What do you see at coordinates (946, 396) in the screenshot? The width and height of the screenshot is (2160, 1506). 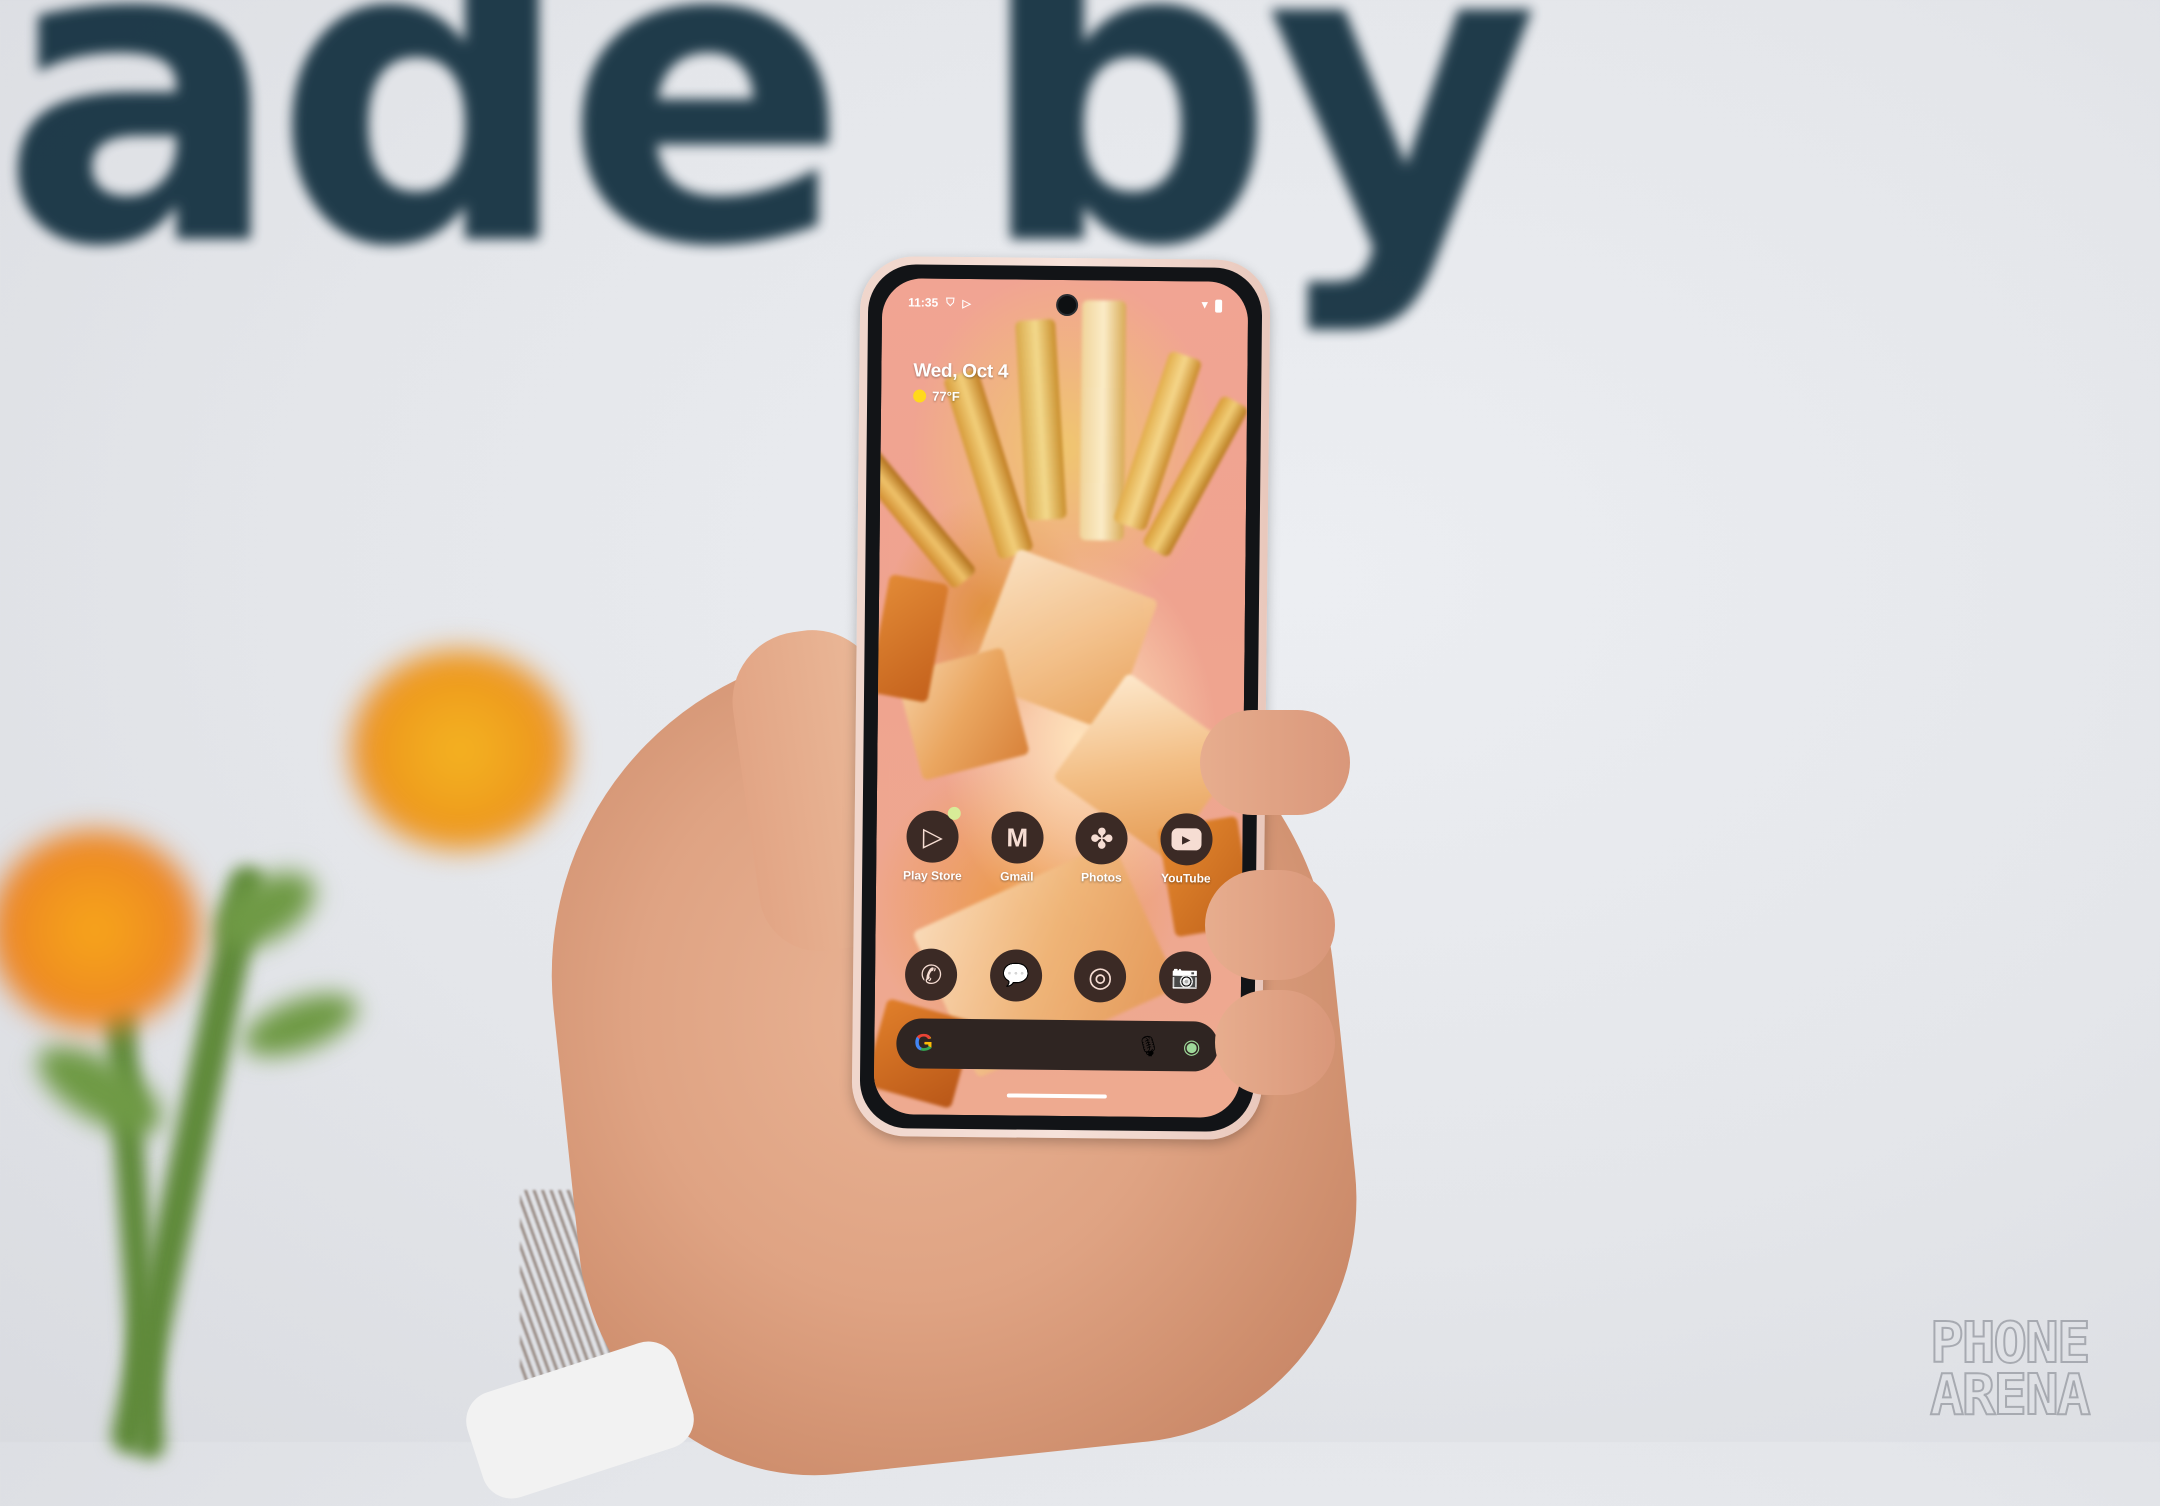 I see `glance-temperature: 77°F` at bounding box center [946, 396].